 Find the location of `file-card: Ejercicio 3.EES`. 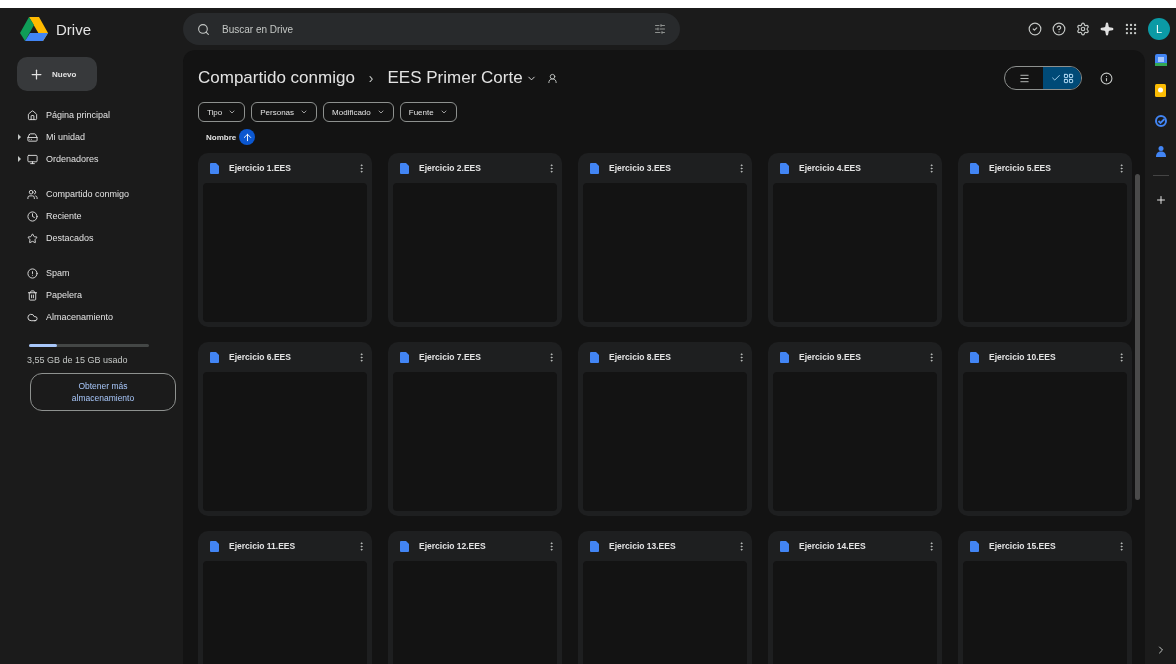

file-card: Ejercicio 3.EES is located at coordinates (665, 240).